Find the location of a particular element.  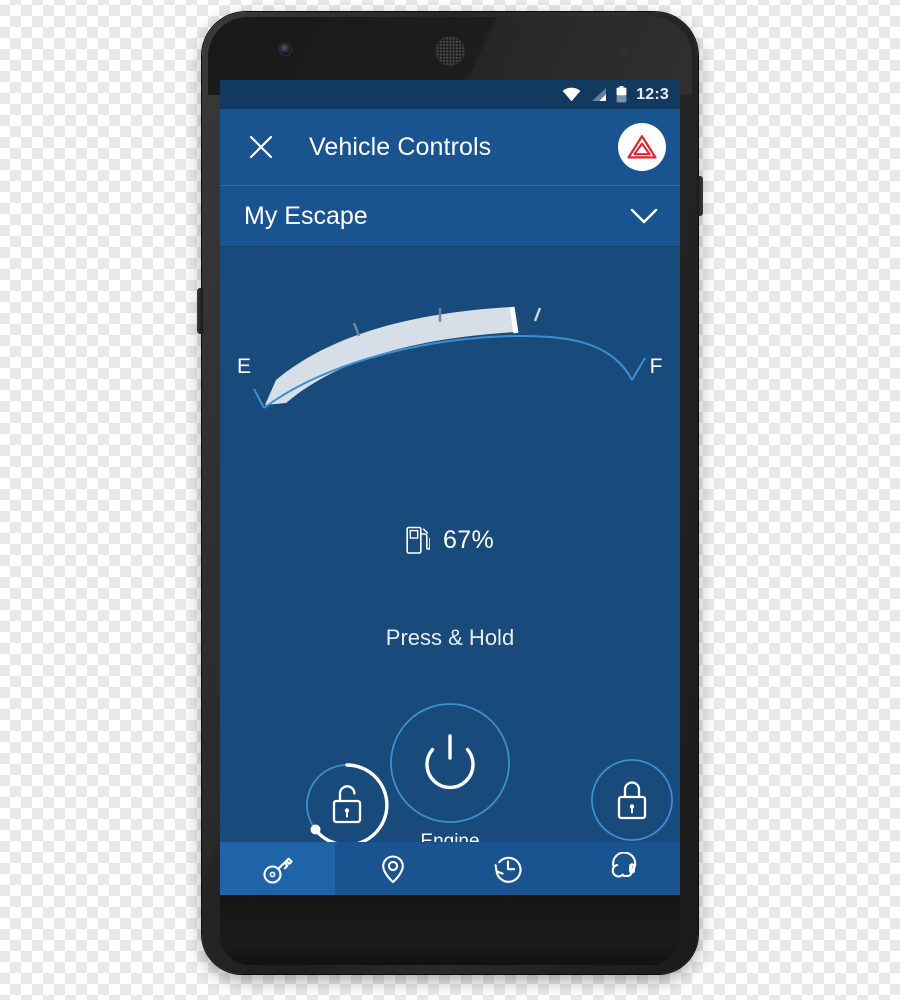

press-and-hold-label: Press & Hold is located at coordinates (450, 637).